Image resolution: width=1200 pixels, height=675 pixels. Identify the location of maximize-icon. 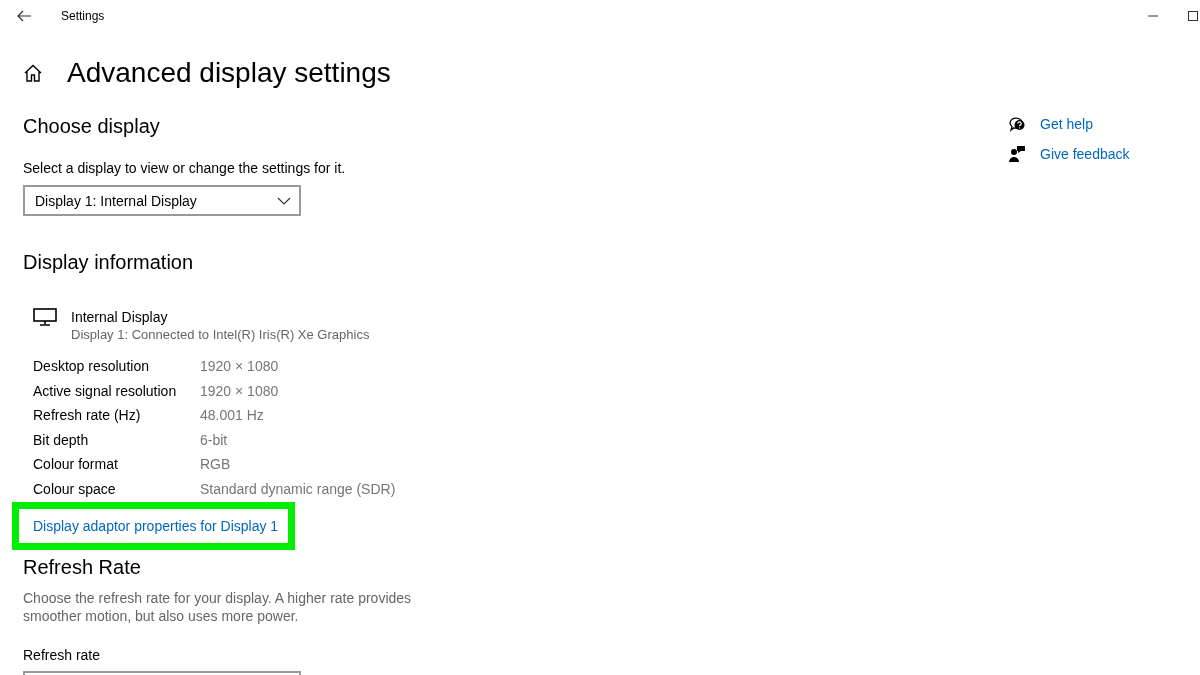
(1193, 16).